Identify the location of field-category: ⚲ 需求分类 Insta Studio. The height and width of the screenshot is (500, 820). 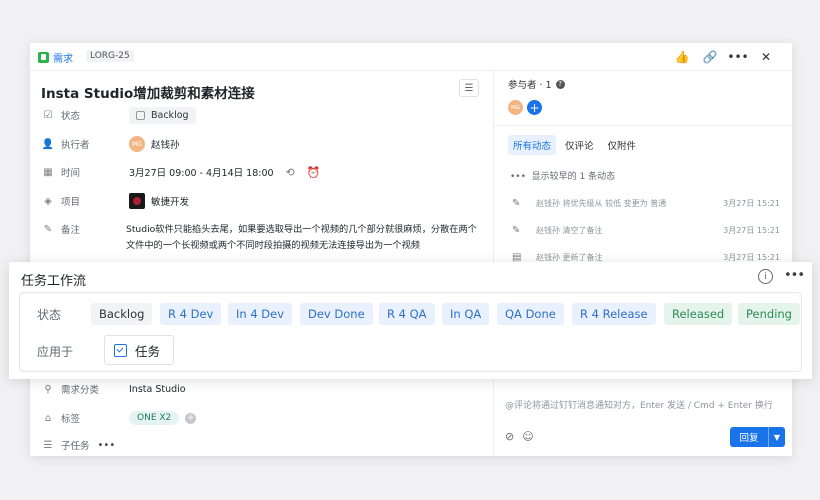
(113, 389).